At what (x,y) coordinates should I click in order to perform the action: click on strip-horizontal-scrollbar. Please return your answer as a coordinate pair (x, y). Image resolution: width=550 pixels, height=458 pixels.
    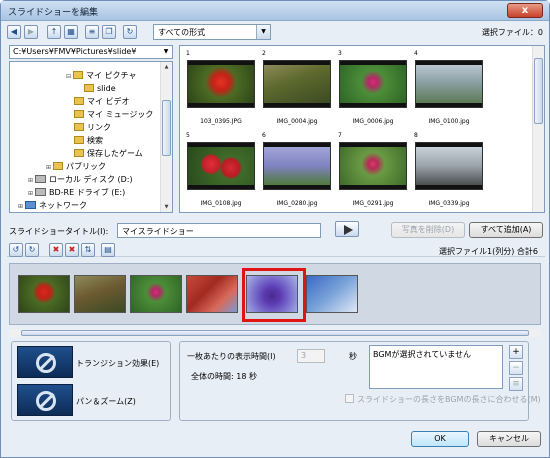
    Looking at the image, I should click on (275, 333).